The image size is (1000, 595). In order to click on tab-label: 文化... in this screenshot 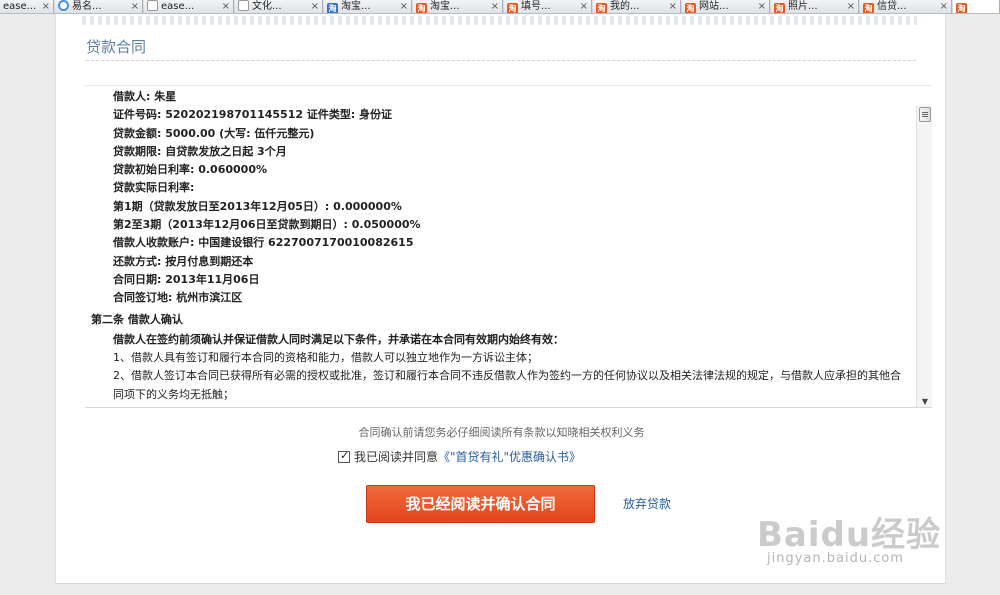, I will do `click(267, 6)`.